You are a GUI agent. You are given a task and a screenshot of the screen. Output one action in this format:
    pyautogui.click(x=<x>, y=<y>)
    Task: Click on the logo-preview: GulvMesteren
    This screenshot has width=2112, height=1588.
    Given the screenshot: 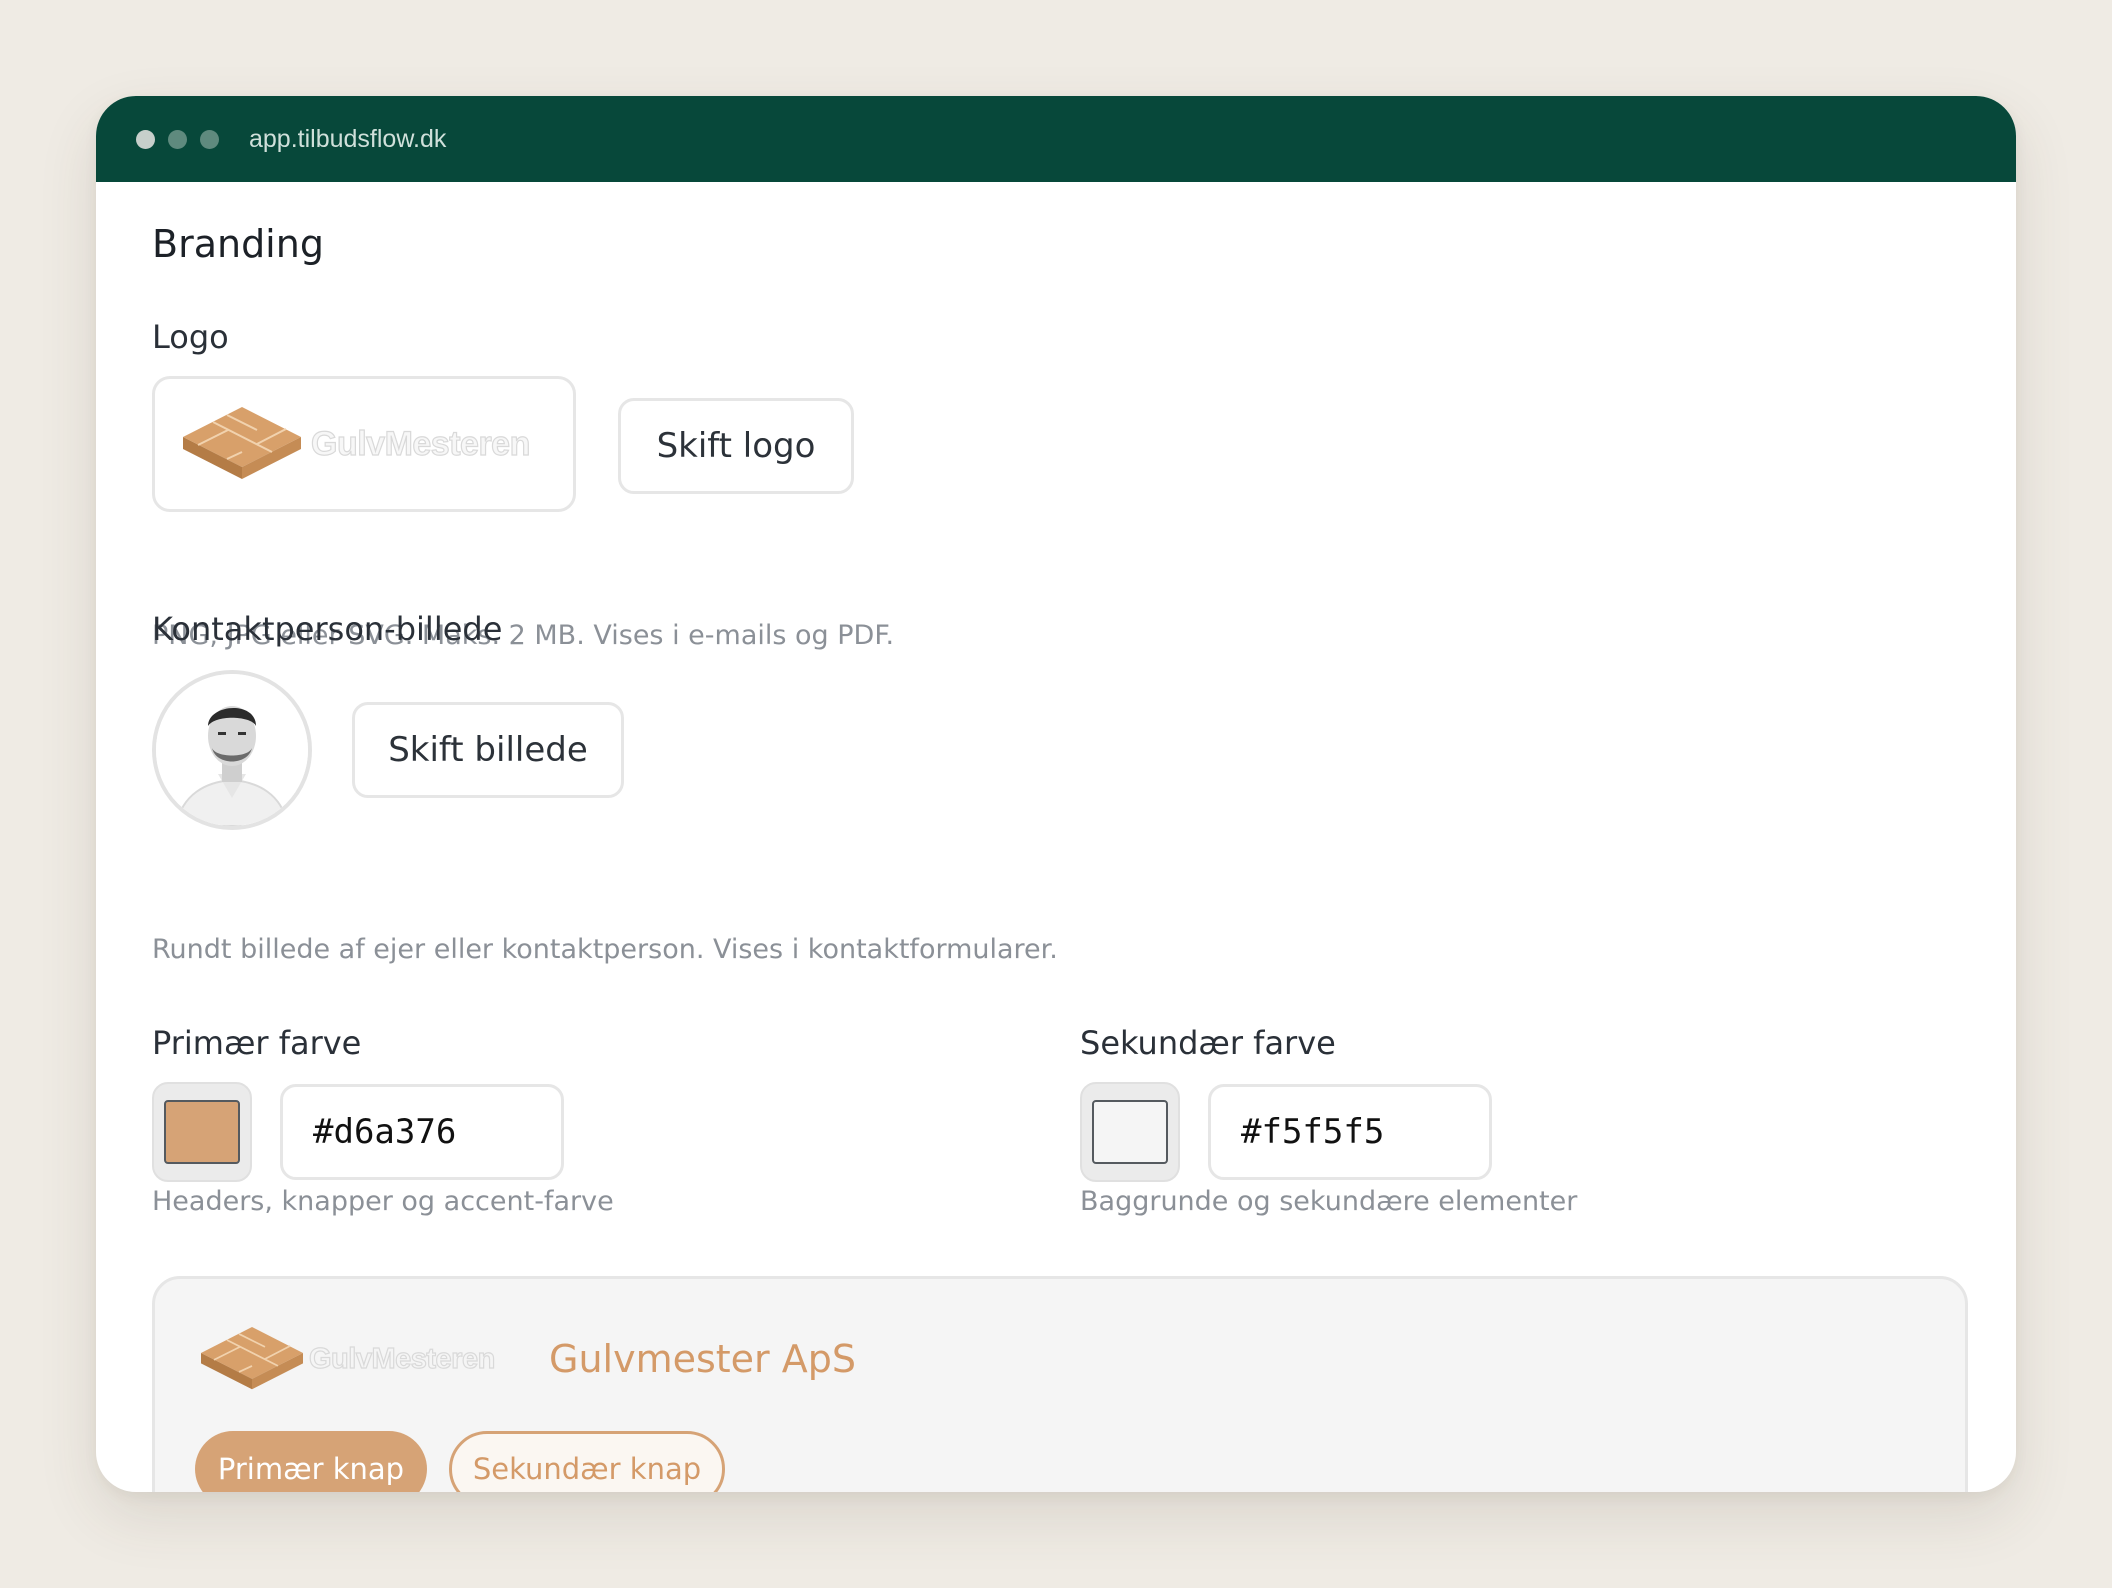 What is the action you would take?
    pyautogui.click(x=364, y=444)
    